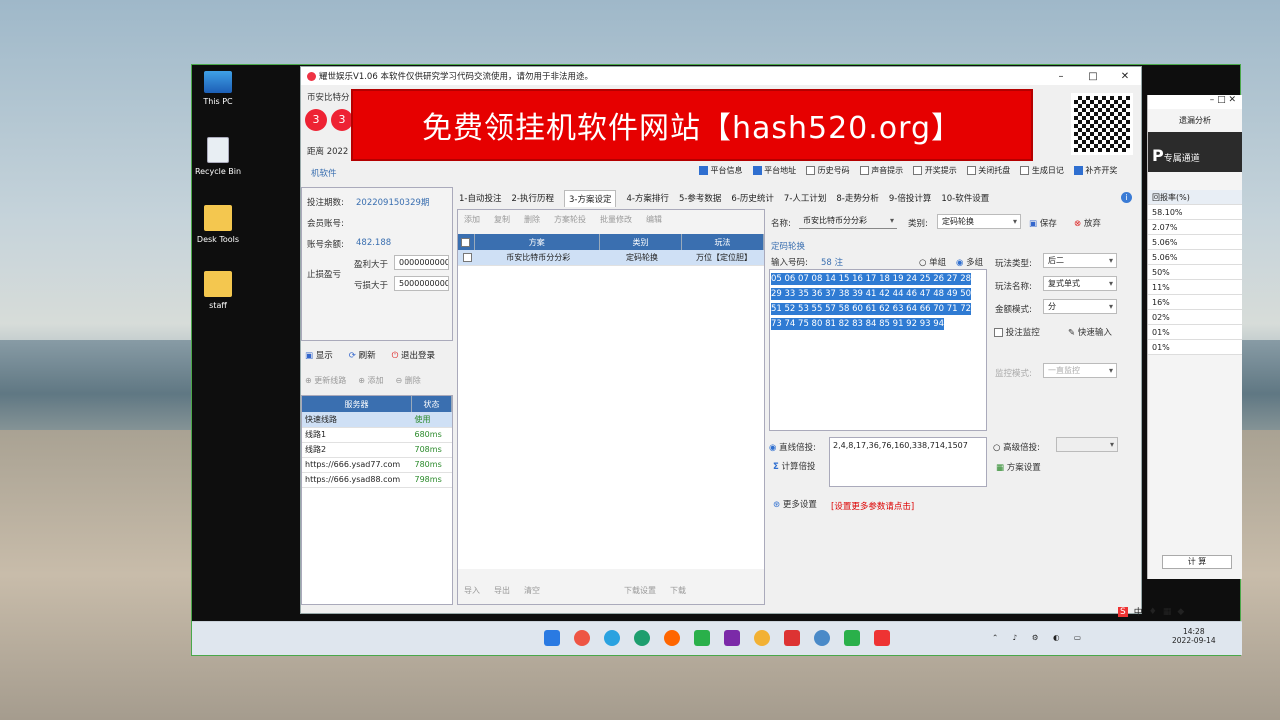  What do you see at coordinates (552, 638) in the screenshot?
I see `start-icon` at bounding box center [552, 638].